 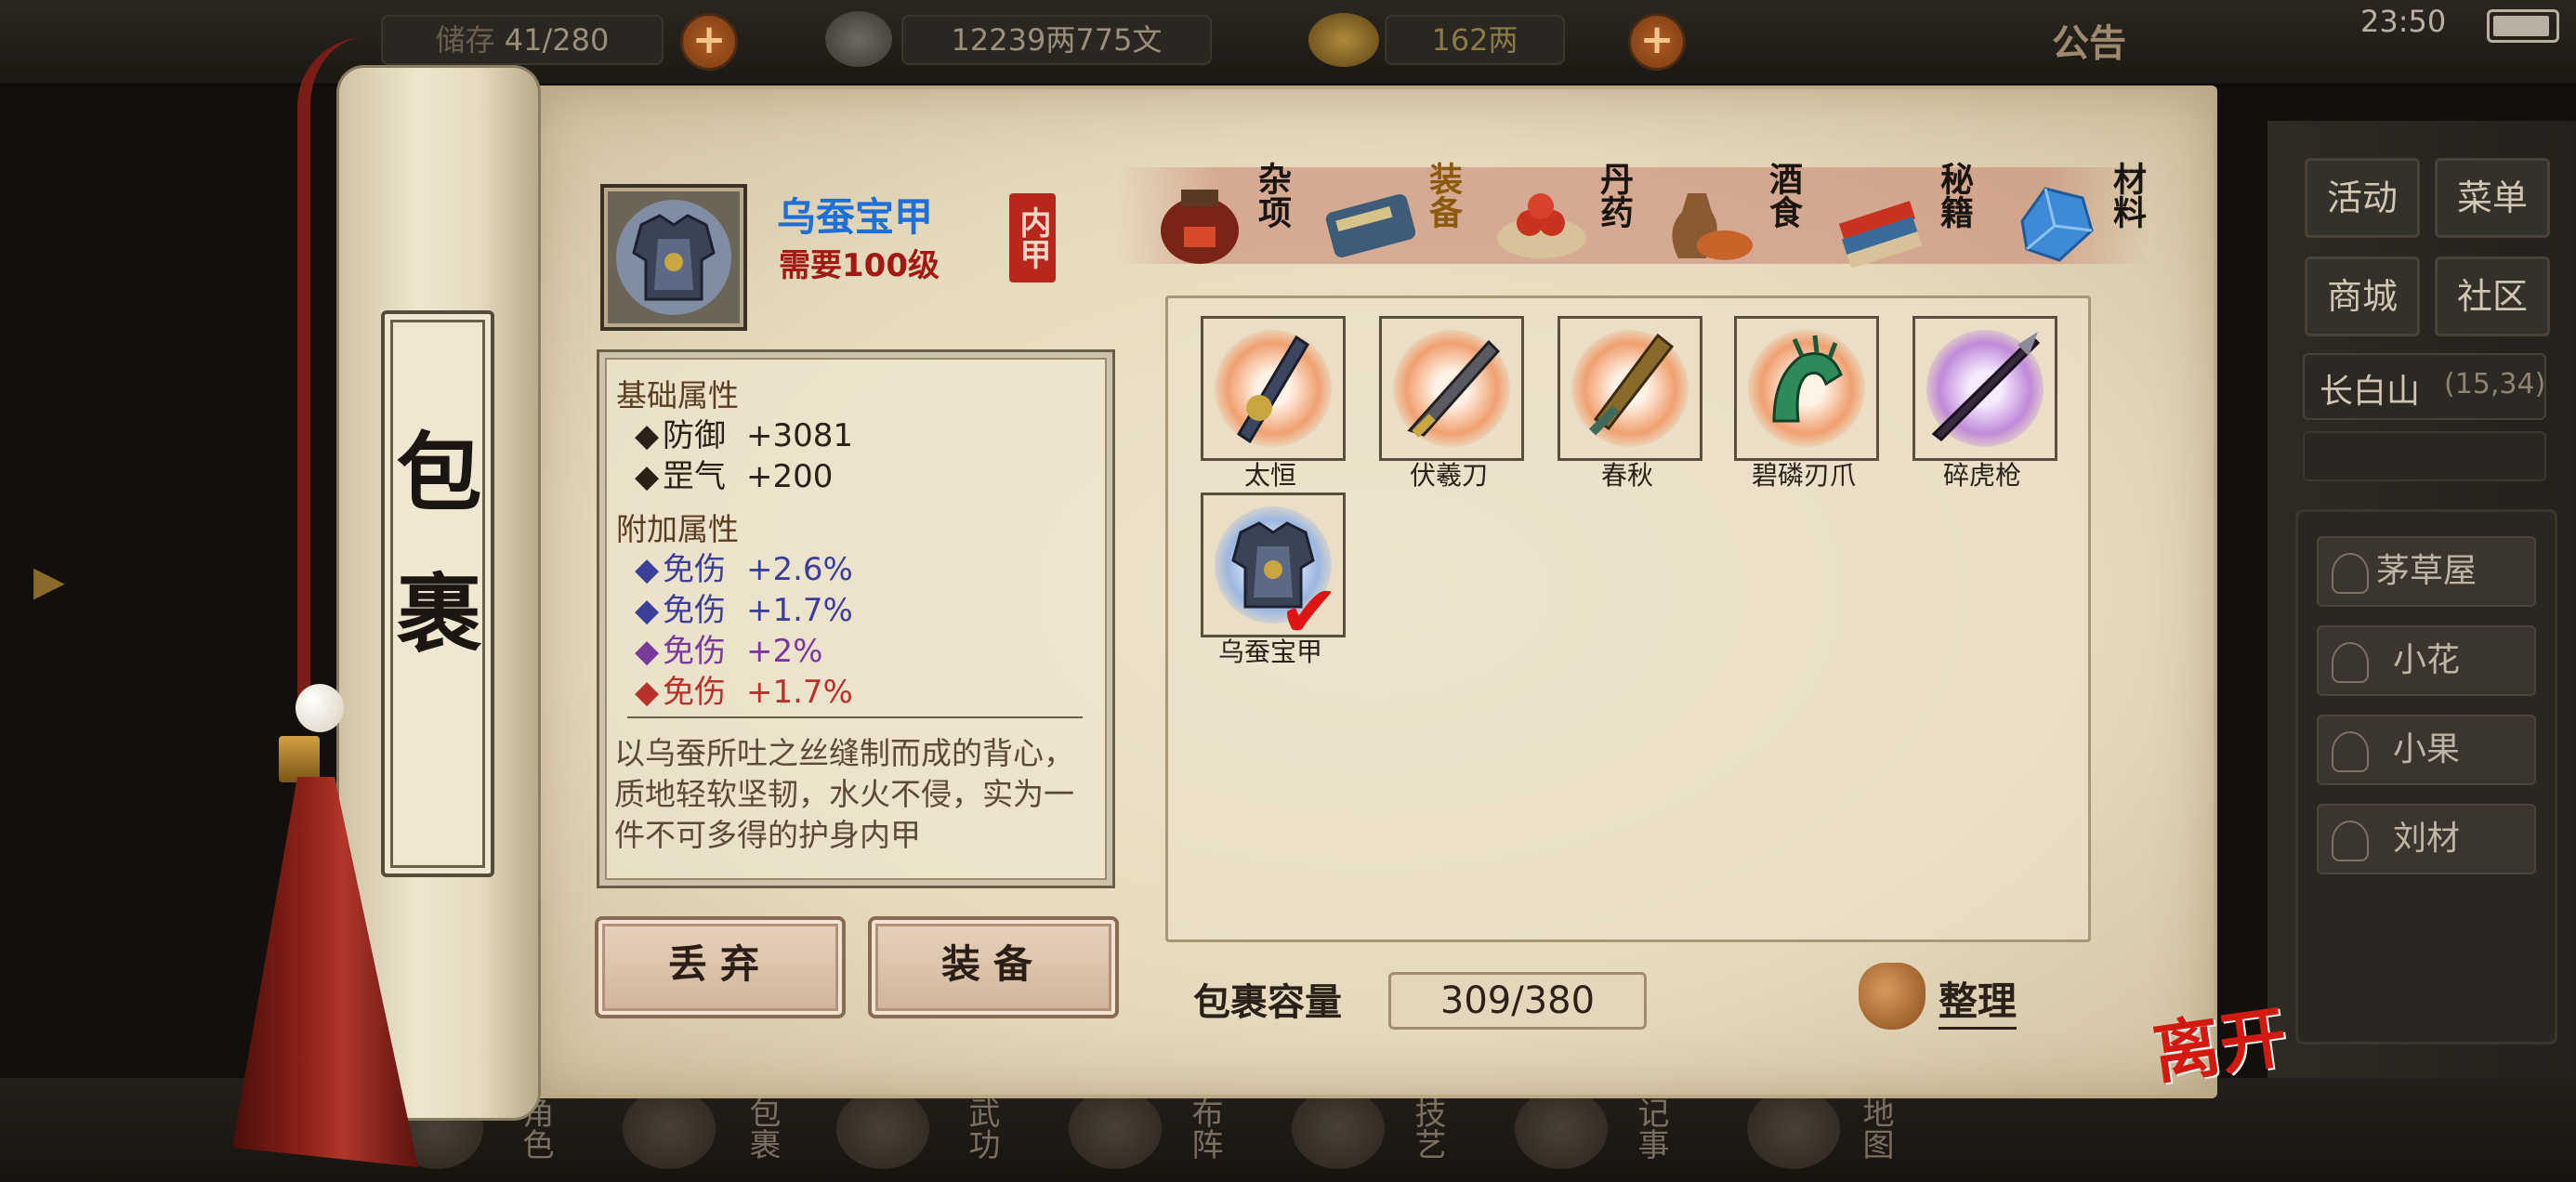 What do you see at coordinates (1981, 475) in the screenshot?
I see `item-label: 碎虎枪` at bounding box center [1981, 475].